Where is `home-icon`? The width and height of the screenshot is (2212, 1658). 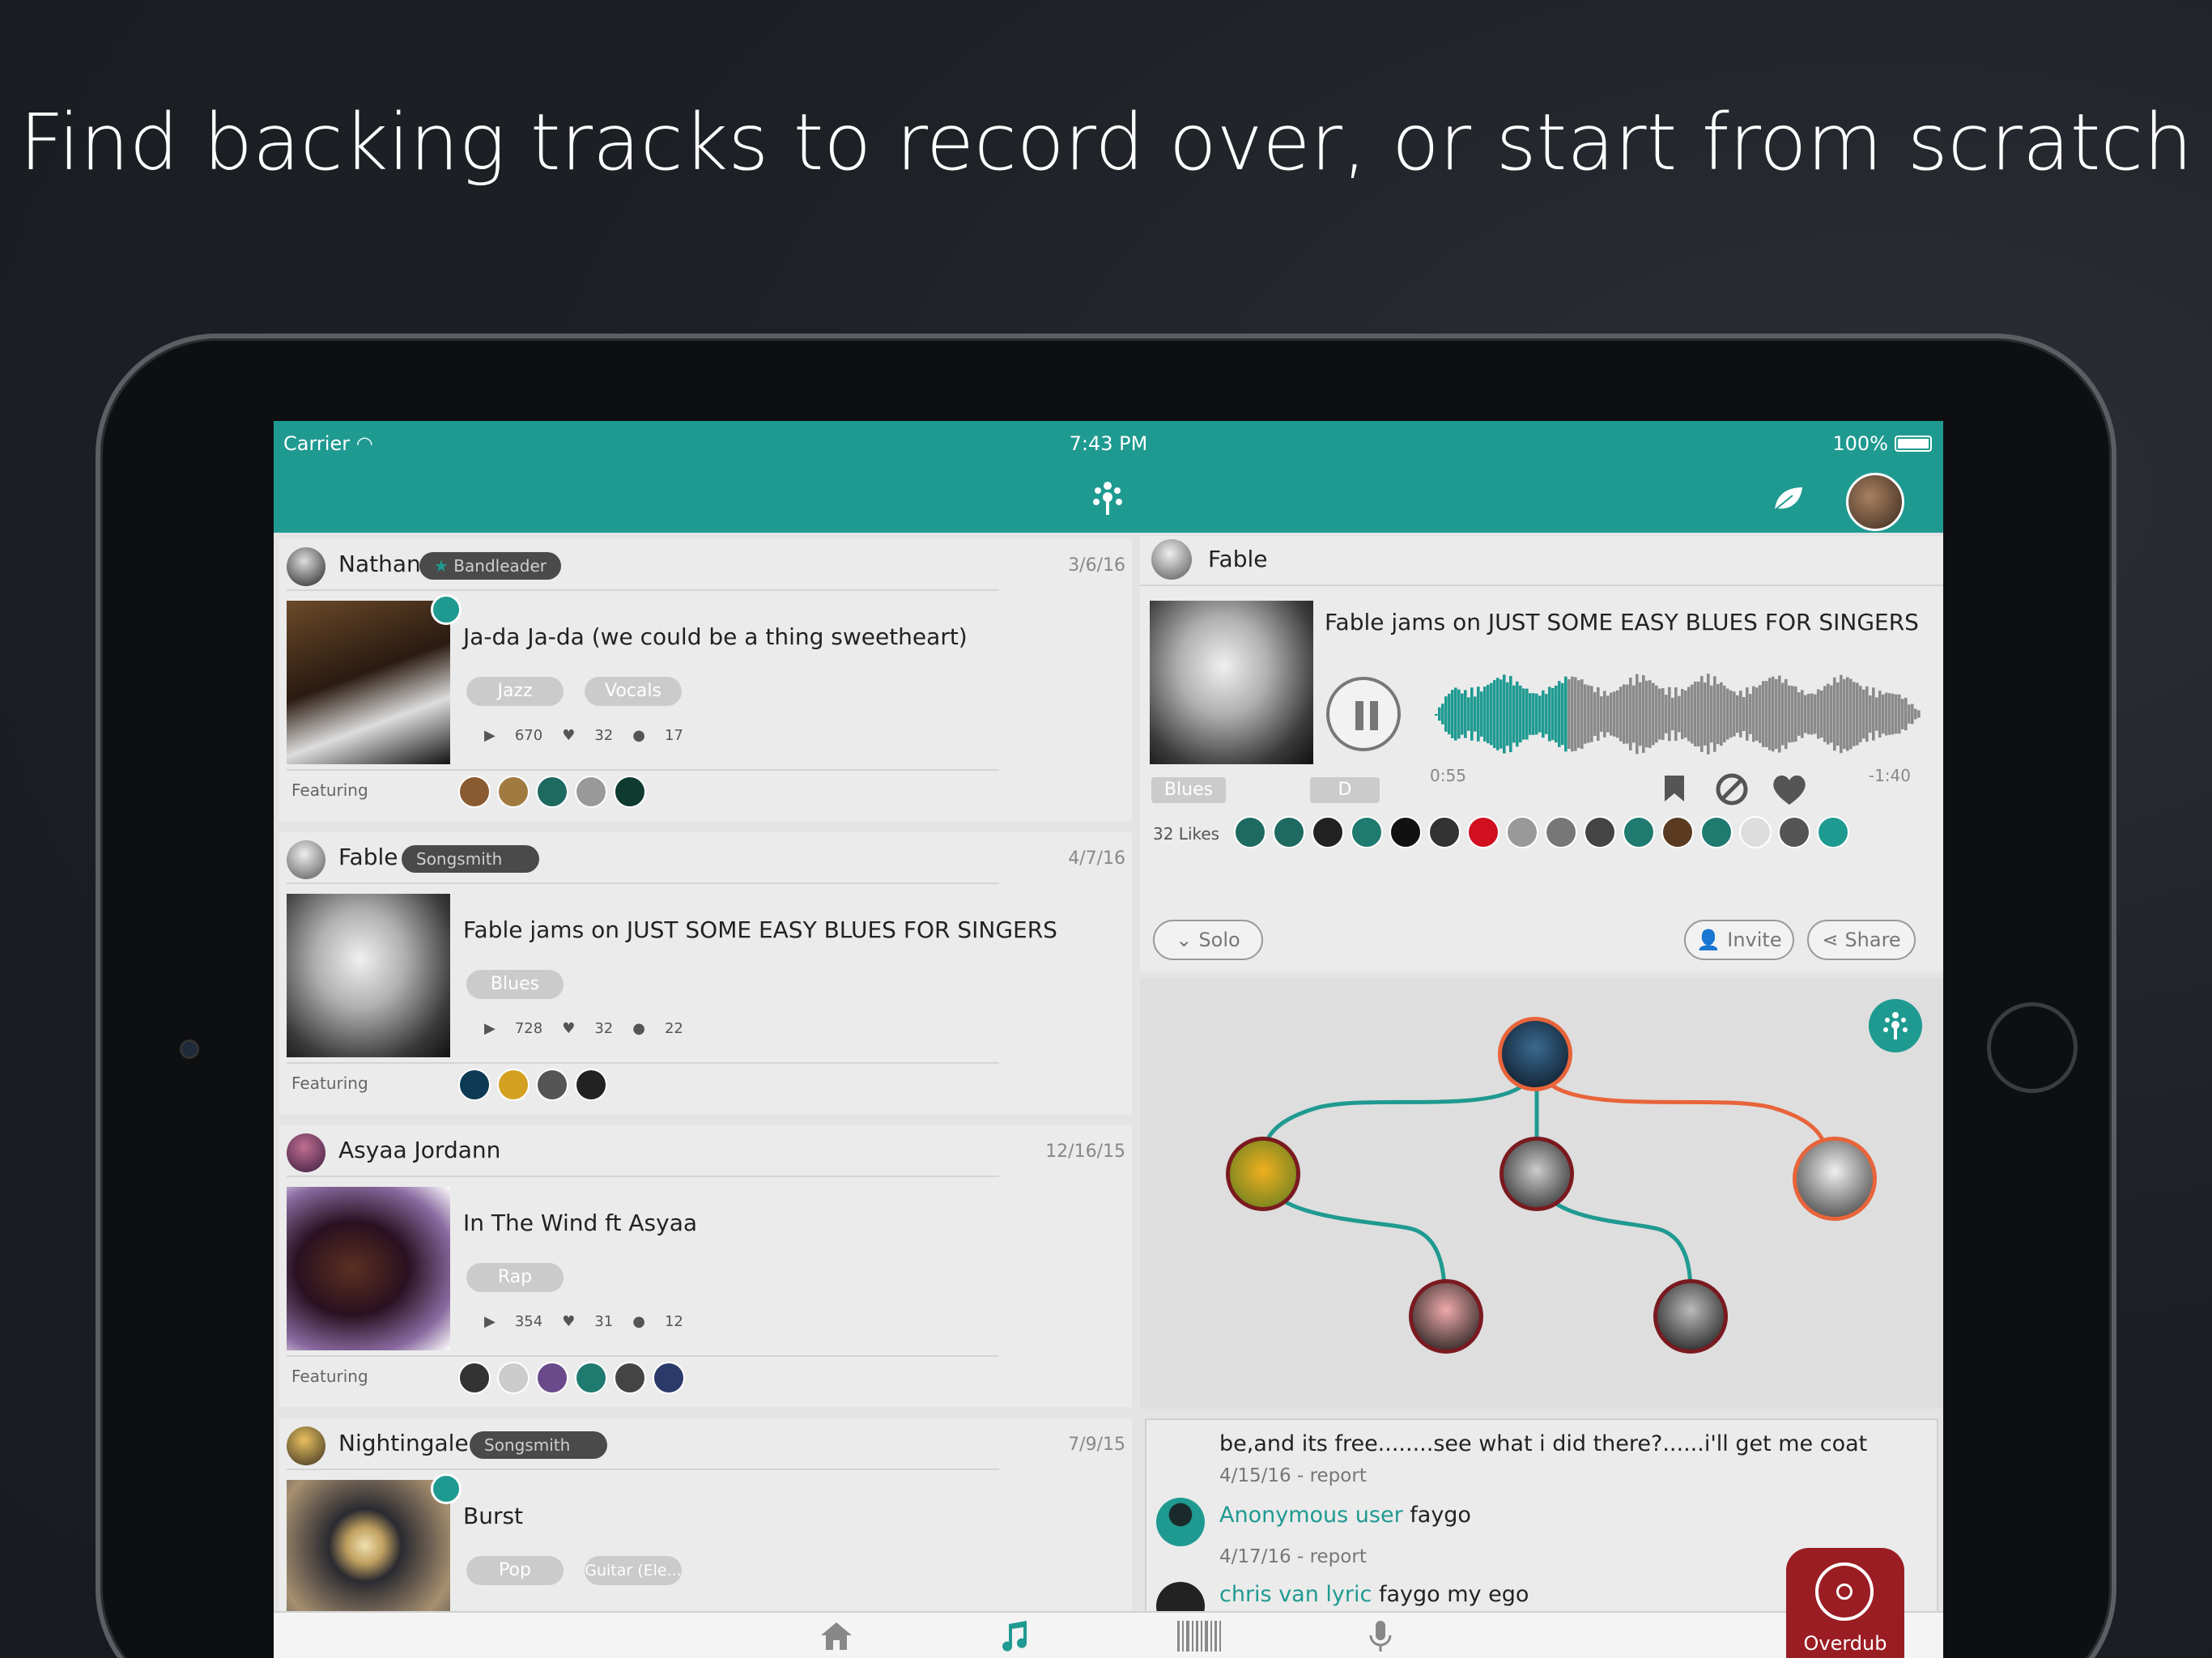
home-icon is located at coordinates (836, 1636).